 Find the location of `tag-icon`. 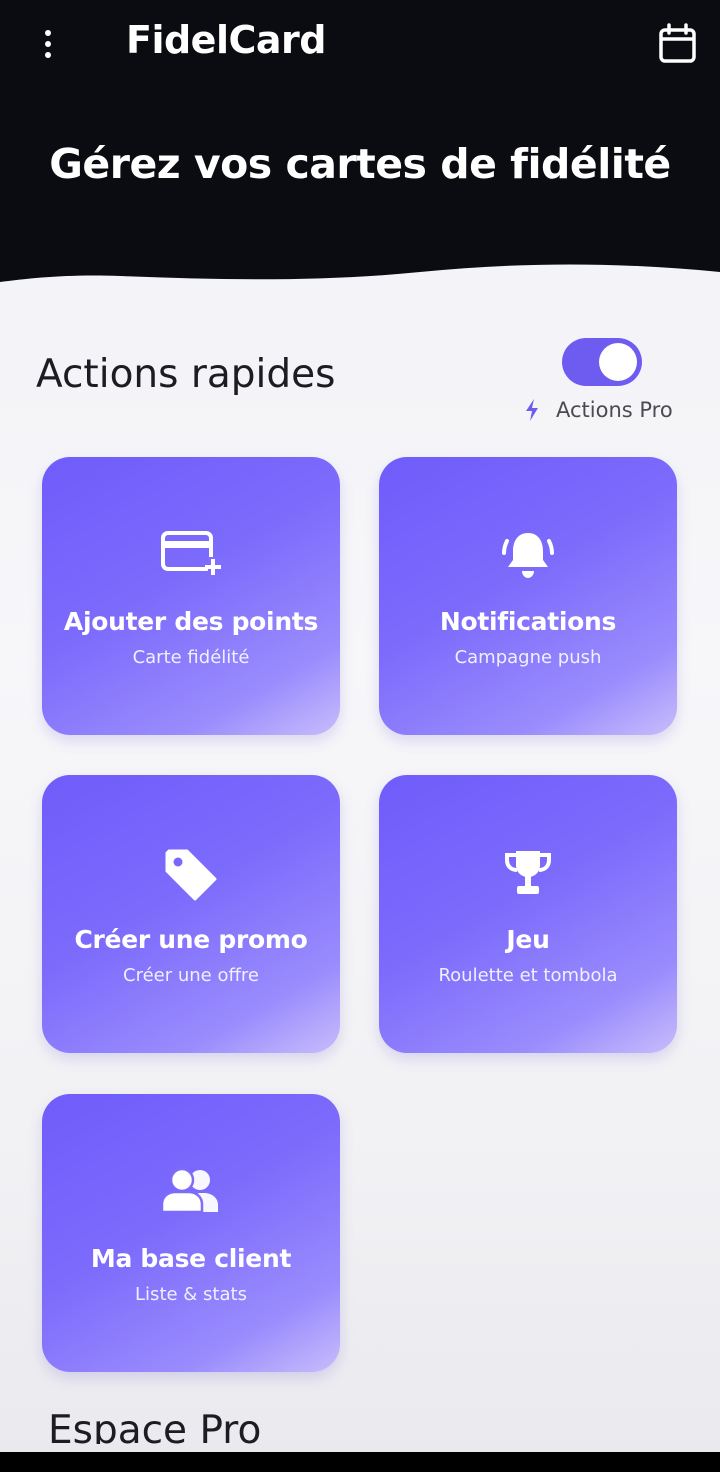

tag-icon is located at coordinates (191, 874).